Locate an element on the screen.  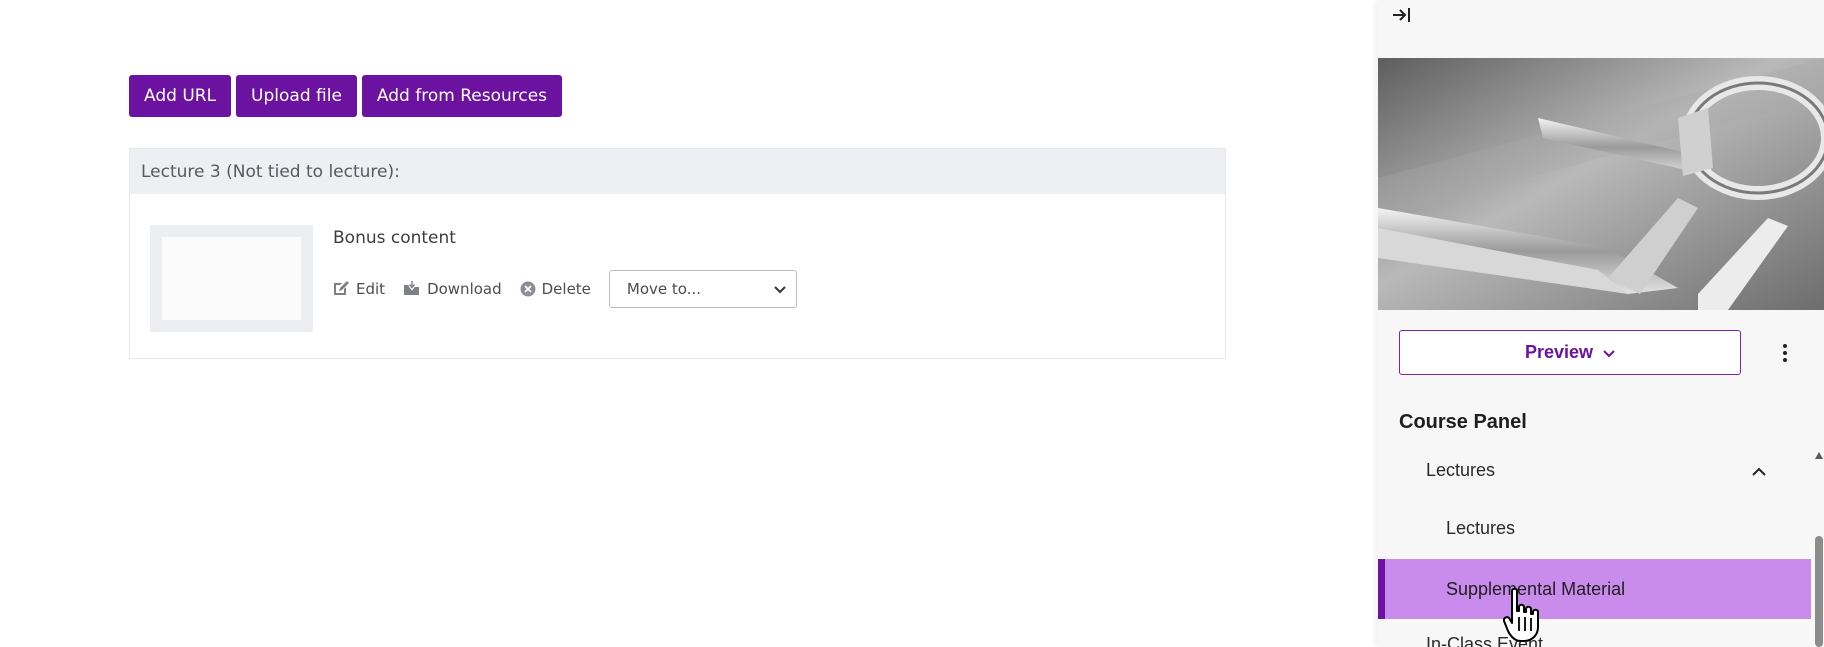
collapse-panel-button is located at coordinates (1403, 16).